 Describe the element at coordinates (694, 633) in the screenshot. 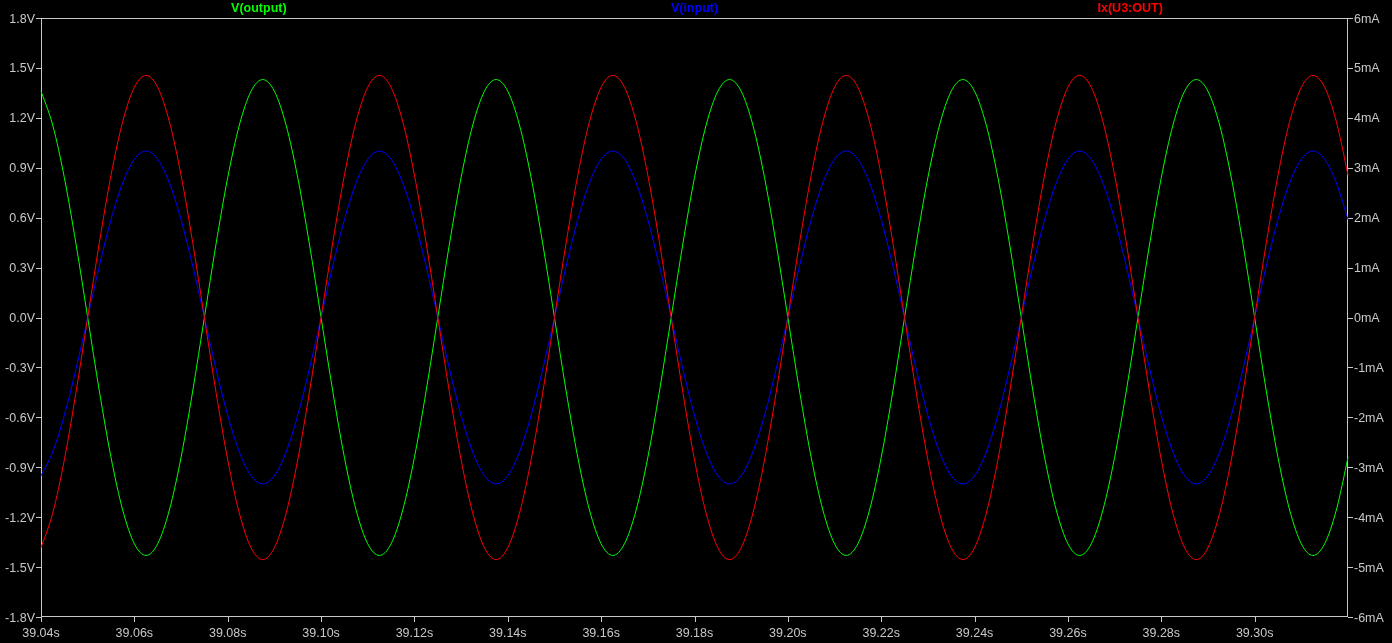

I see `x-axis-tick-label: 39.18s` at that location.